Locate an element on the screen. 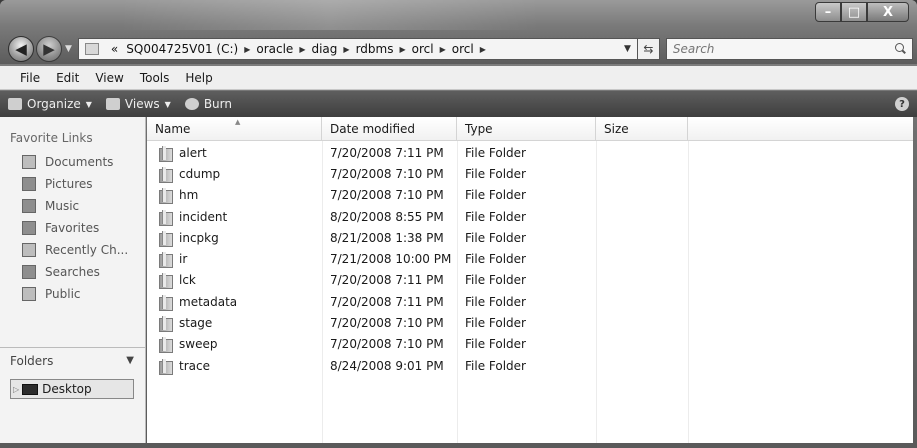 This screenshot has height=448, width=917. public-icon is located at coordinates (29, 294).